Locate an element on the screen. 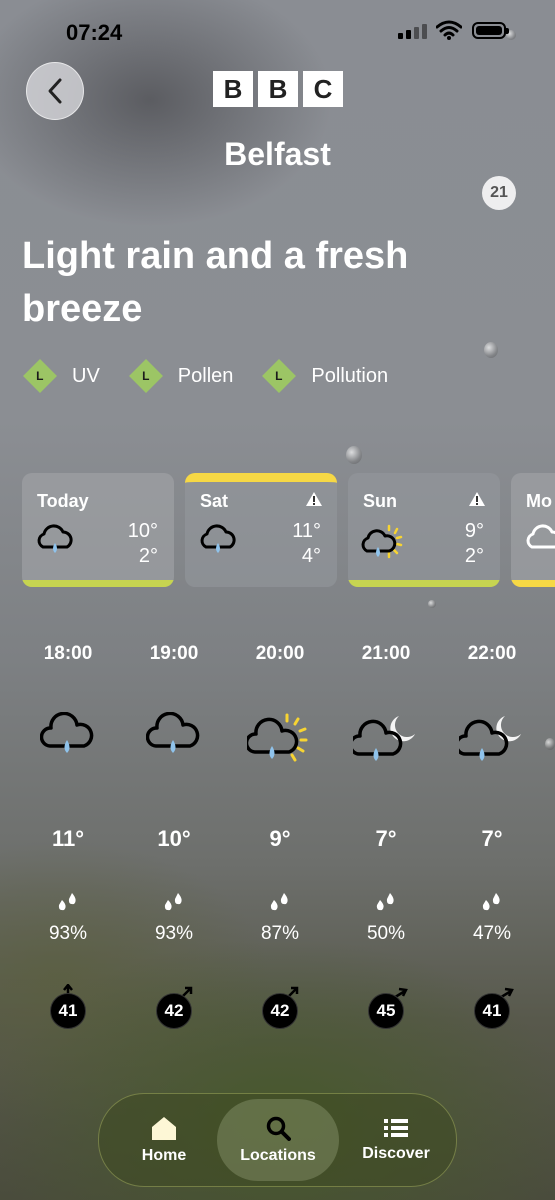 The image size is (555, 1200). day-label: Sat is located at coordinates (214, 501).